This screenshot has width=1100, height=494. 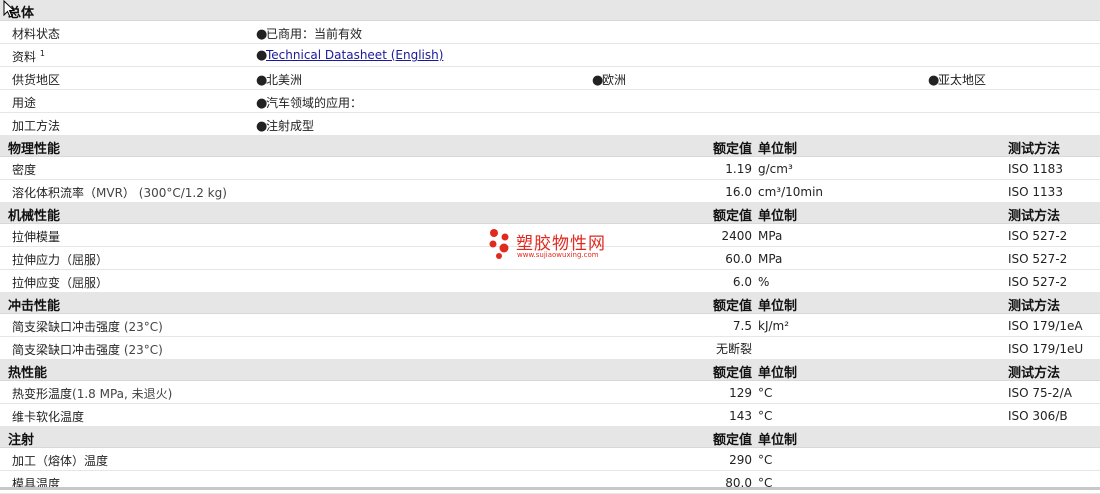 What do you see at coordinates (550, 482) in the screenshot?
I see `property-row: 模具温度 80.0 °C` at bounding box center [550, 482].